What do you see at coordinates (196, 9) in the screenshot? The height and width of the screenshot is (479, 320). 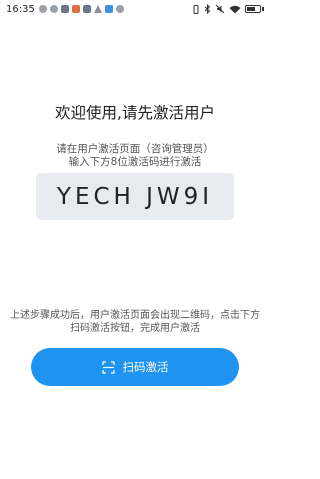 I see `vibrate-icon` at bounding box center [196, 9].